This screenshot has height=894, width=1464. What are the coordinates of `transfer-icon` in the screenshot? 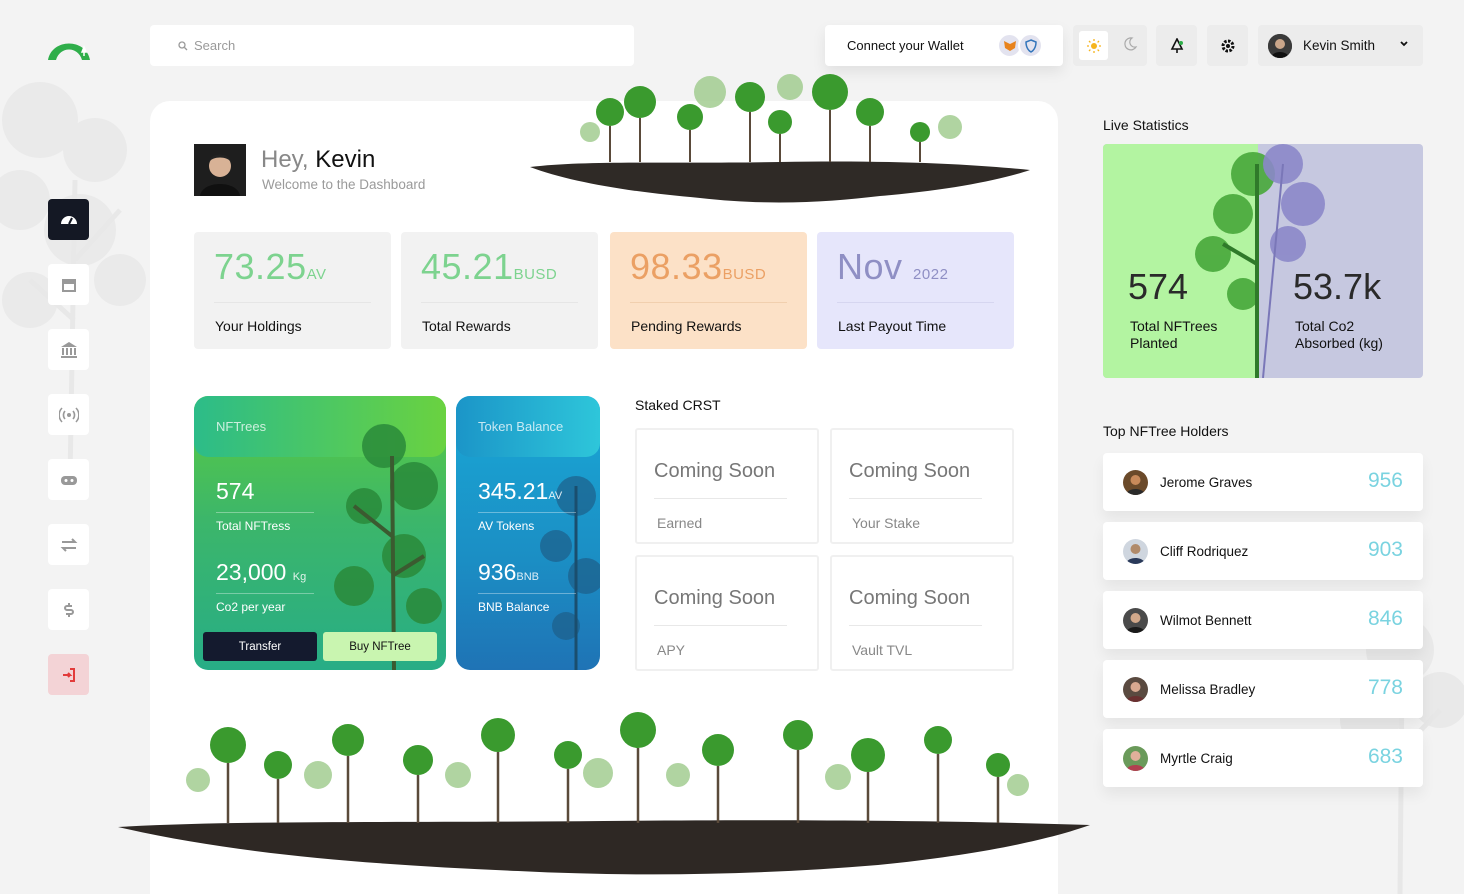 It's located at (68, 544).